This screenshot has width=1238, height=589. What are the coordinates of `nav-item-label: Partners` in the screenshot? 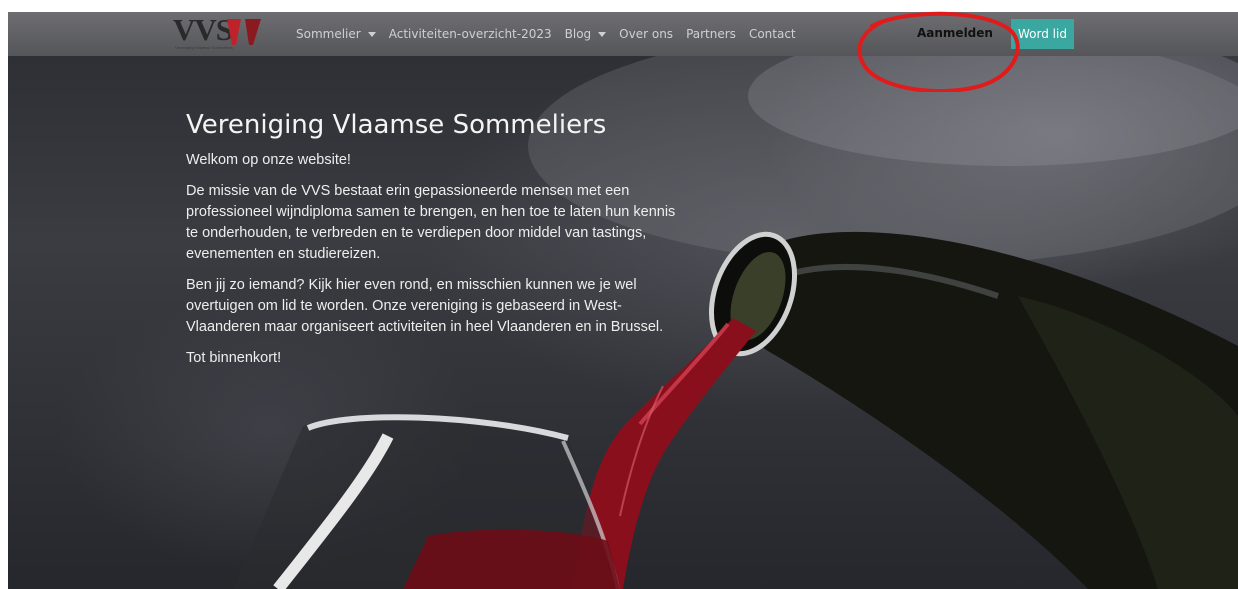 It's located at (711, 34).